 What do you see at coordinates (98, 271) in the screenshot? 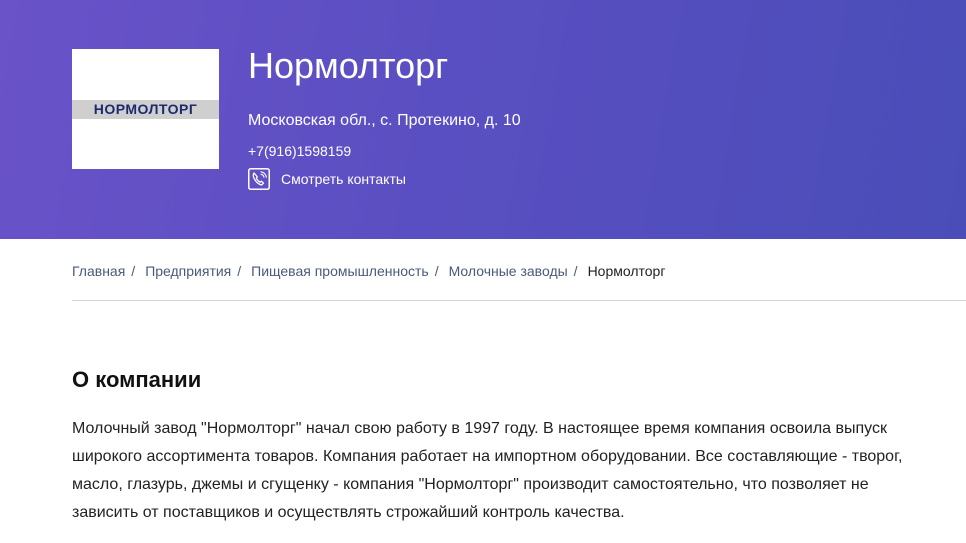
I see `breadcrumb-home: Главная` at bounding box center [98, 271].